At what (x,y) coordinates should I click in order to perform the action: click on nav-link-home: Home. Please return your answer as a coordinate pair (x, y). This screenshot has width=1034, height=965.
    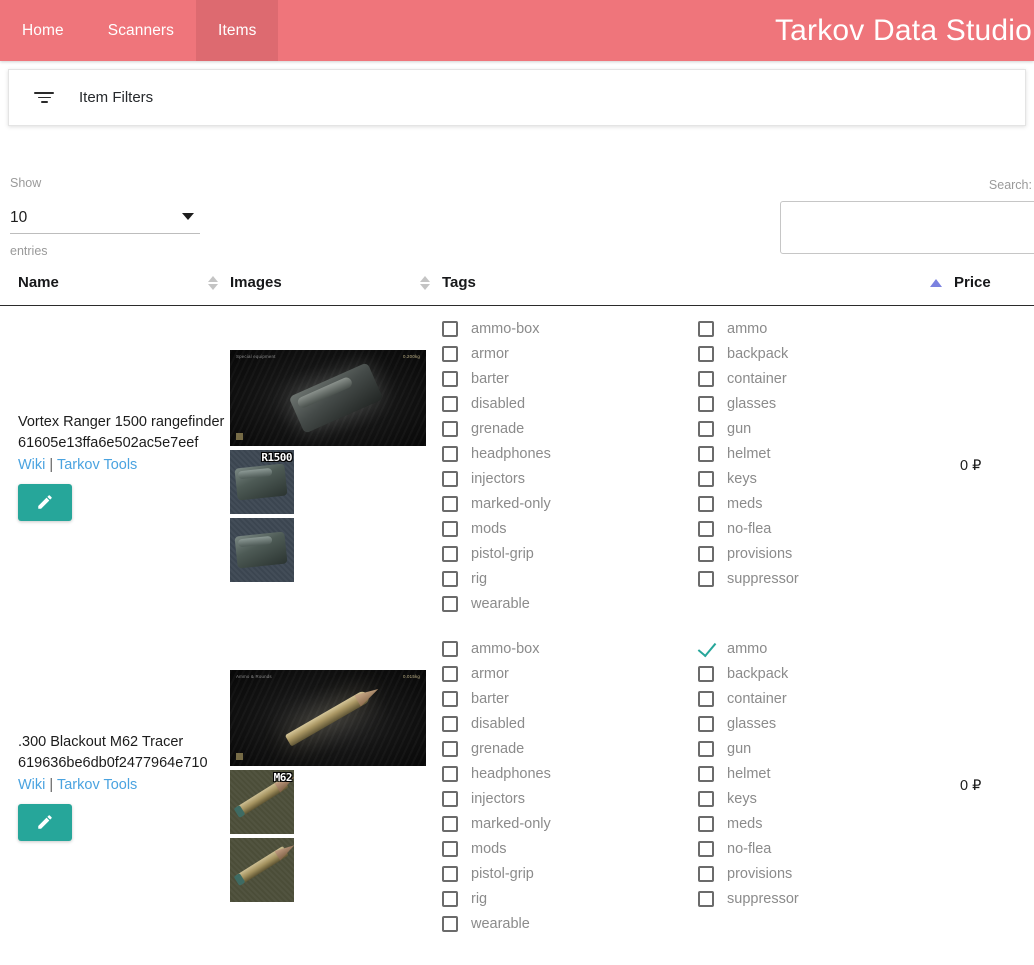
    Looking at the image, I should click on (43, 30).